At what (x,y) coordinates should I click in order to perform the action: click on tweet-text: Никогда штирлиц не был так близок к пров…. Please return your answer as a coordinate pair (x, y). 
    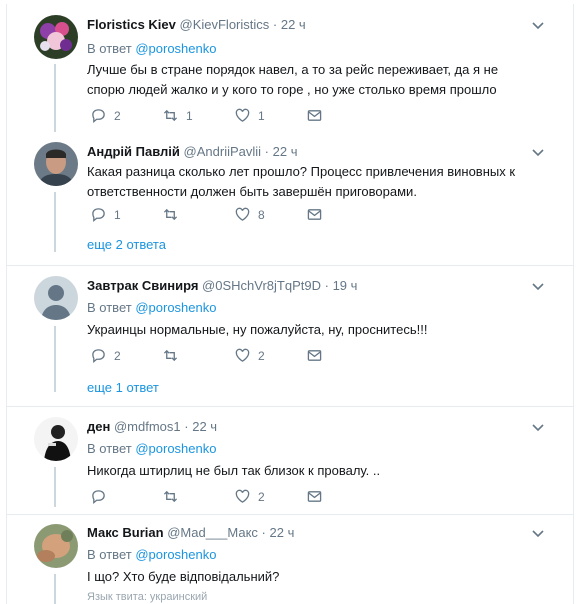
    Looking at the image, I should click on (234, 470).